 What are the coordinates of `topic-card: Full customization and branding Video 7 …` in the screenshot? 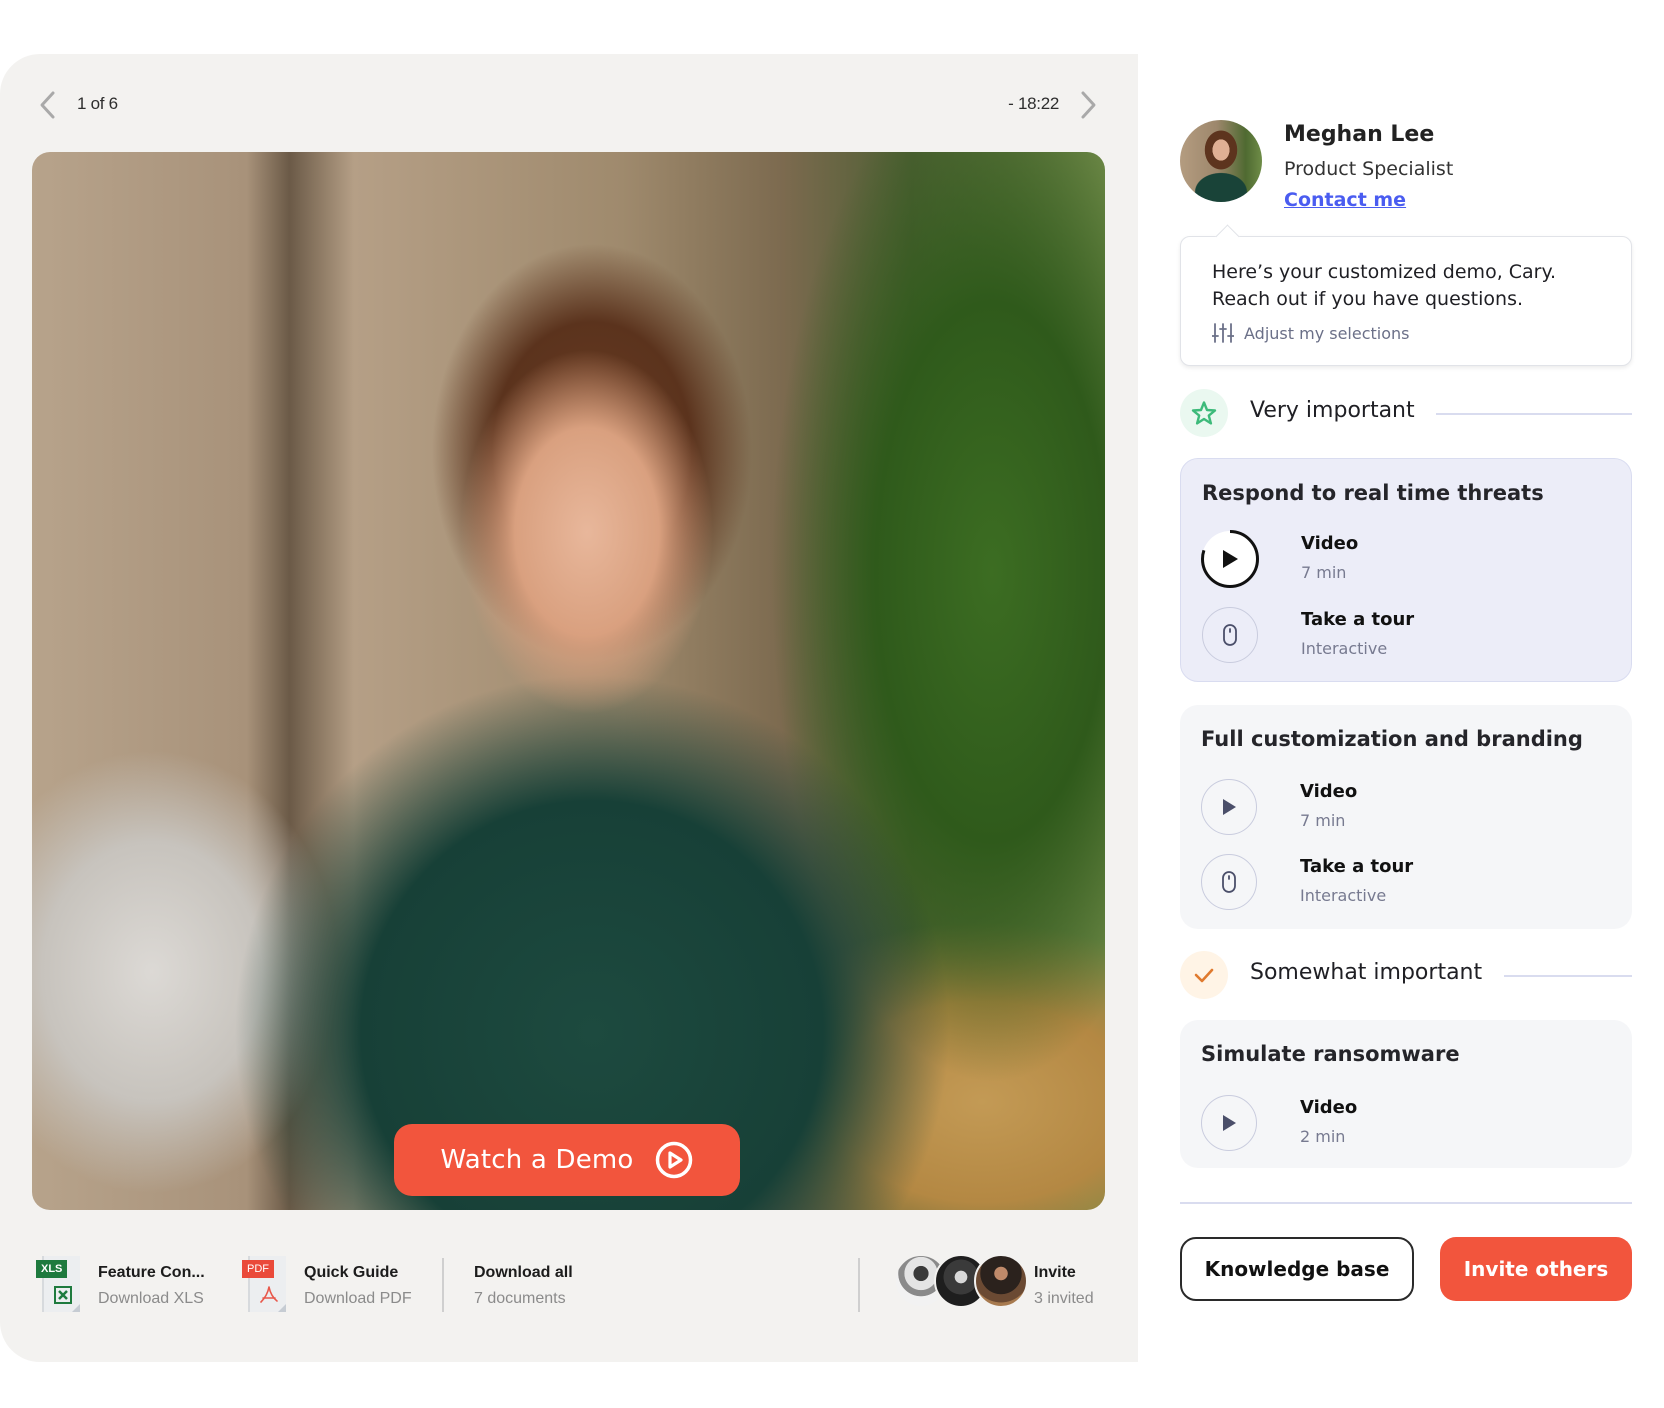 It's located at (1406, 817).